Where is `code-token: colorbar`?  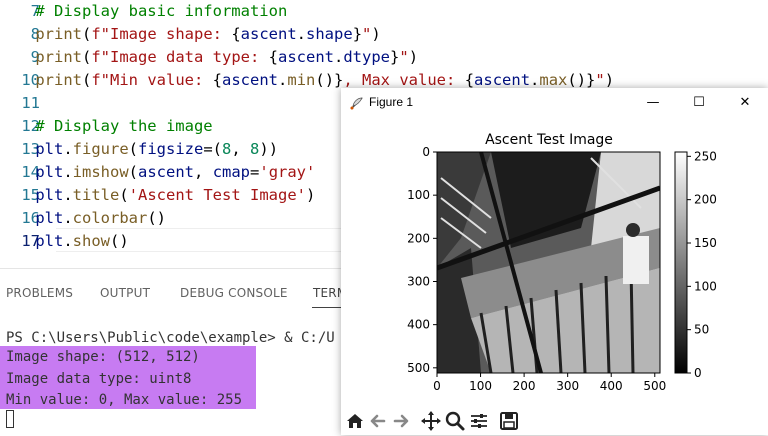
code-token: colorbar is located at coordinates (110, 218).